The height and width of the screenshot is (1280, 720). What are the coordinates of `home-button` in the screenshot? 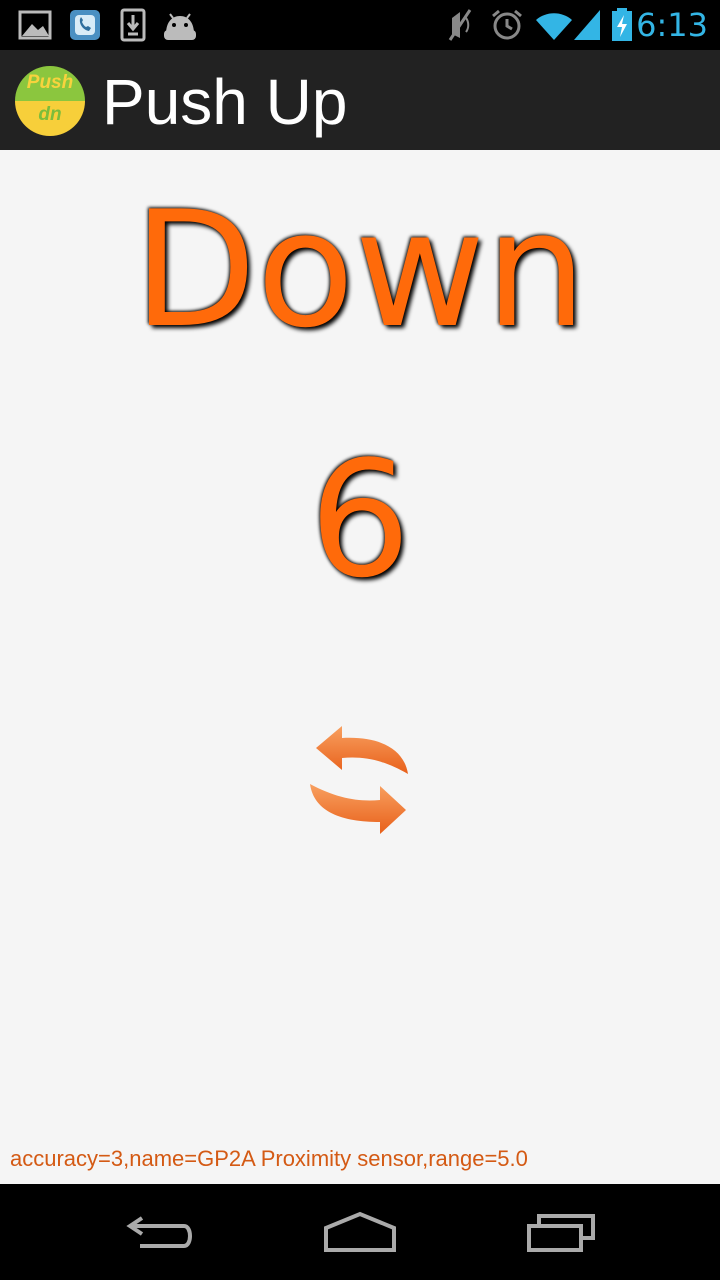 It's located at (360, 1232).